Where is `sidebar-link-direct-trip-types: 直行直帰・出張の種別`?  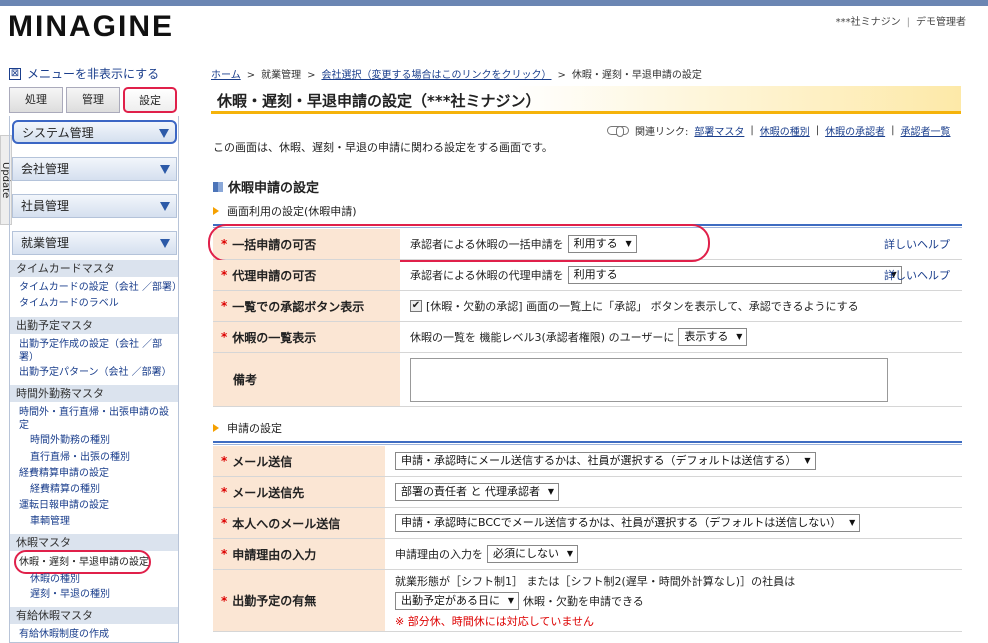
sidebar-link-direct-trip-types: 直行直帰・出張の種別 is located at coordinates (80, 457).